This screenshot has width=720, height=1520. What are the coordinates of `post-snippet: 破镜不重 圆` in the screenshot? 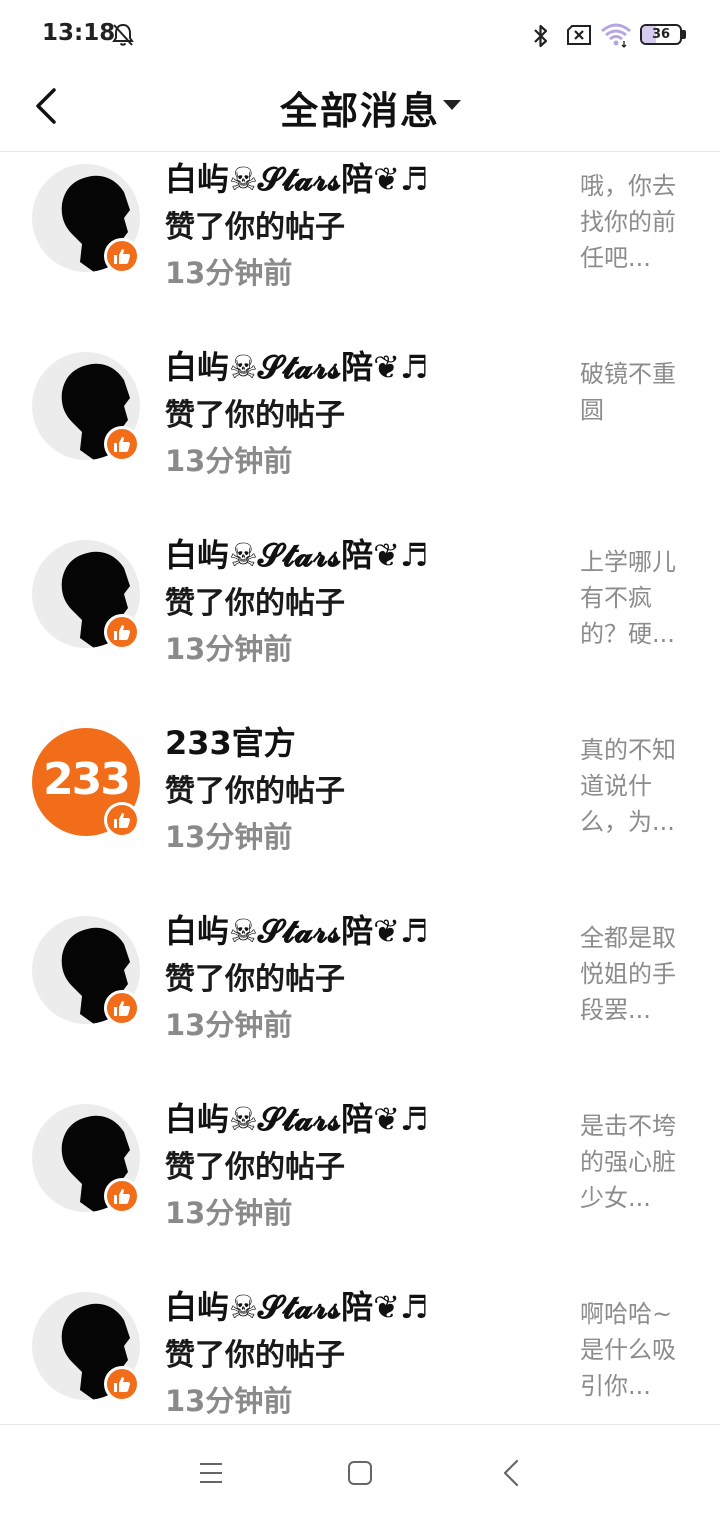 It's located at (628, 392).